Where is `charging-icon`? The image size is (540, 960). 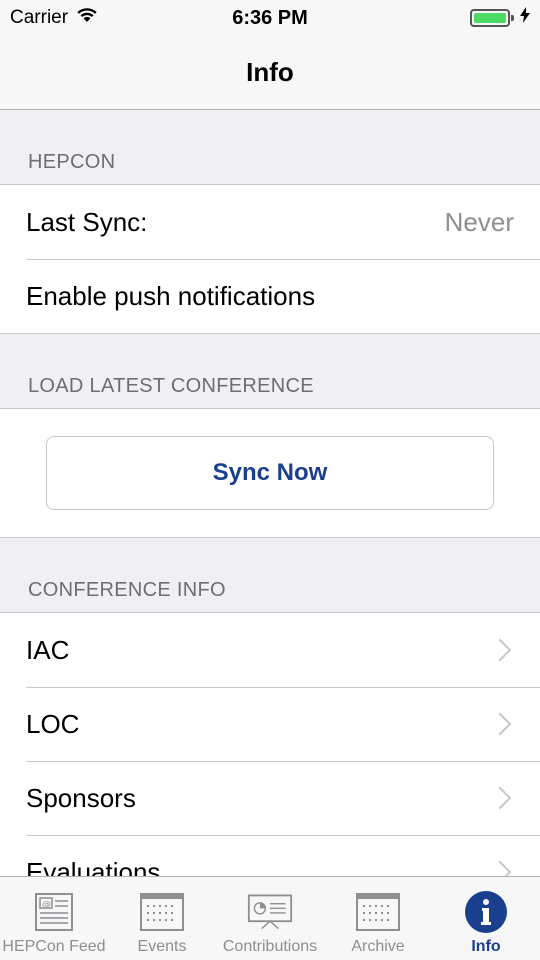
charging-icon is located at coordinates (525, 18).